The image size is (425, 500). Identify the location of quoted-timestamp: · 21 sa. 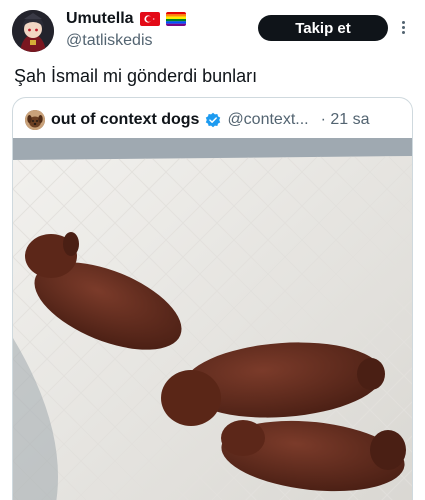
(345, 120).